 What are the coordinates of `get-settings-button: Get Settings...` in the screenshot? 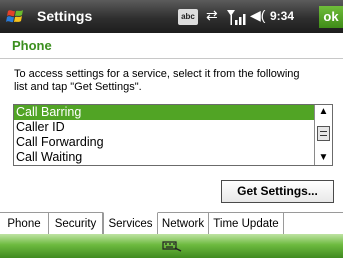 It's located at (277, 191).